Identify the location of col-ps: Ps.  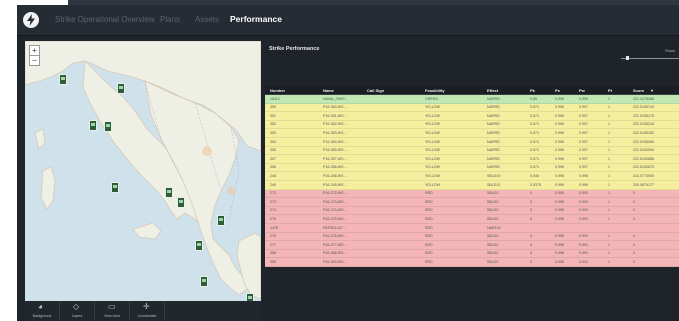
(557, 90).